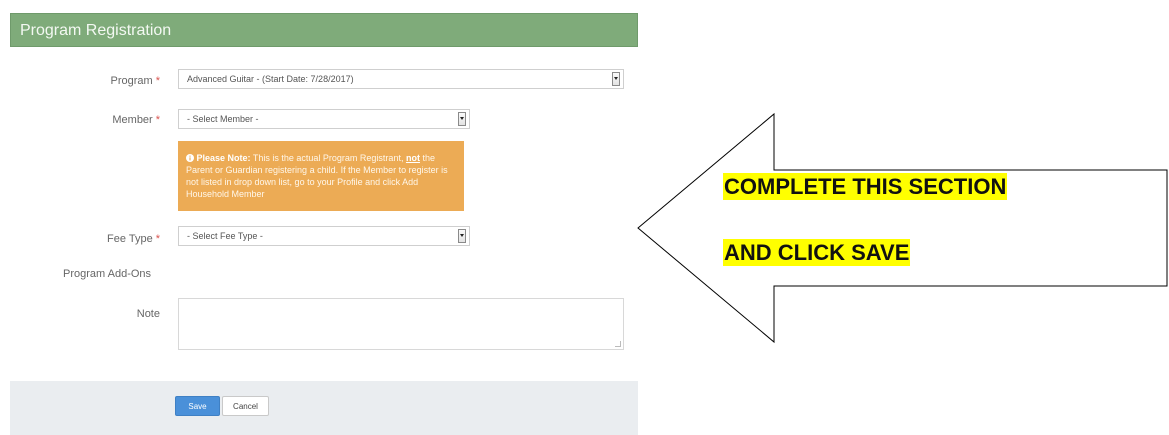 Image resolution: width=1169 pixels, height=435 pixels. I want to click on fee-type-select: - Select Fee Type -, so click(324, 236).